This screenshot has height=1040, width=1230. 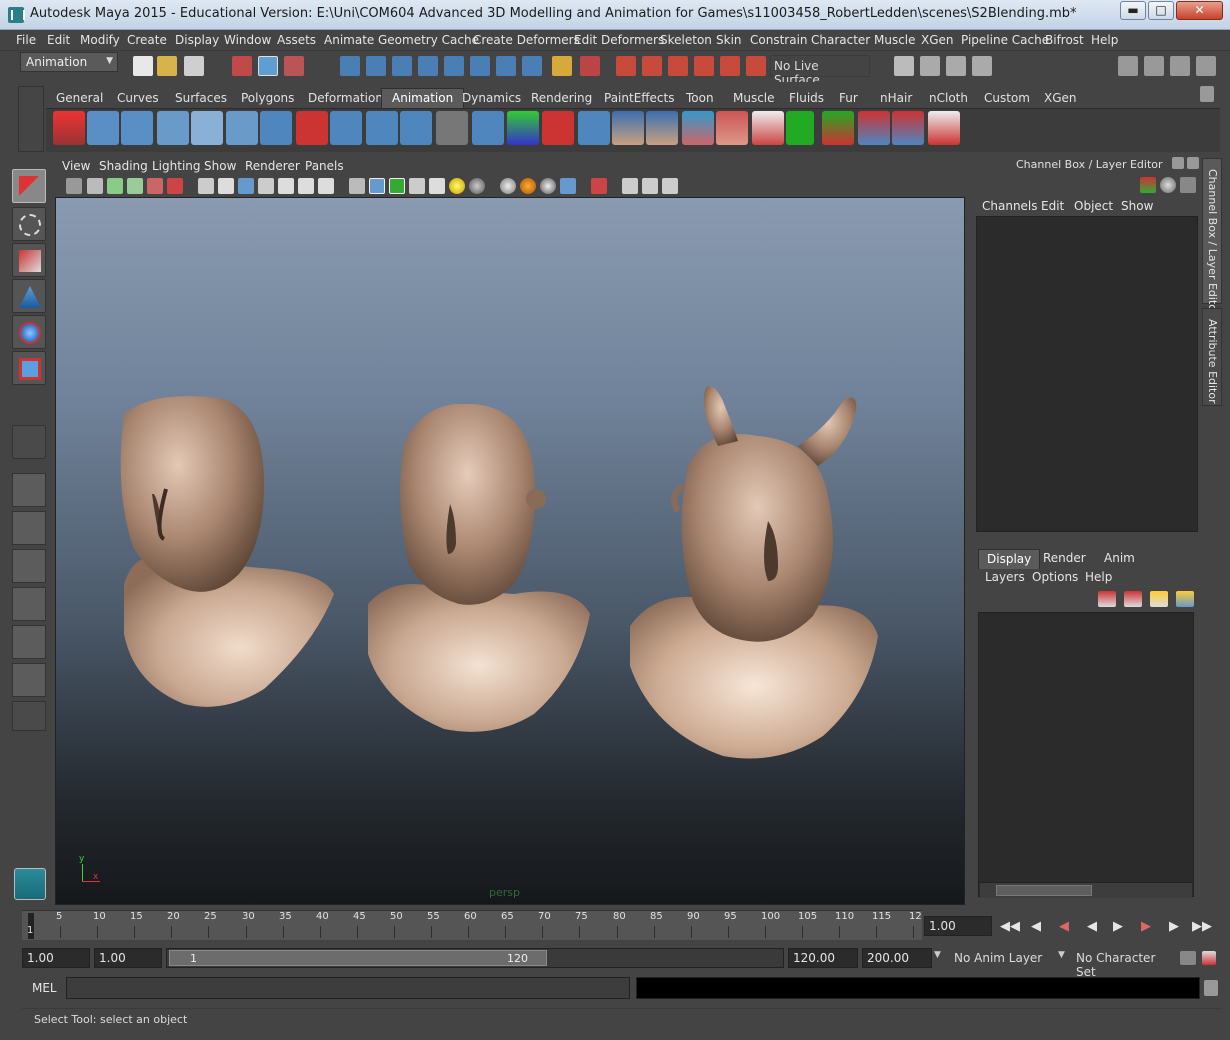 What do you see at coordinates (756, 66) in the screenshot?
I see `snap-live-magnet-icon` at bounding box center [756, 66].